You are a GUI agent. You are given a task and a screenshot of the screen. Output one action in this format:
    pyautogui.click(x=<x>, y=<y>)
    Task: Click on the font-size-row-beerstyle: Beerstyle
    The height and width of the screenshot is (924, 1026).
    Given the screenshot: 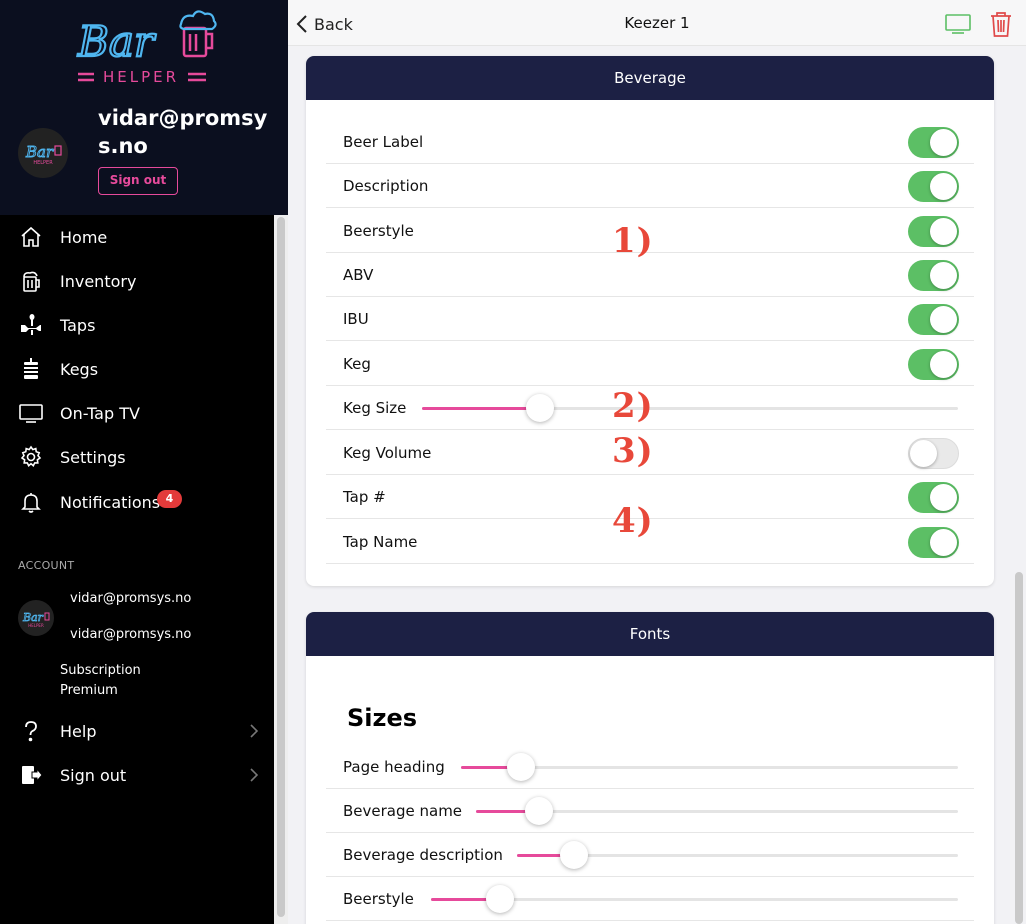 What is the action you would take?
    pyautogui.click(x=650, y=899)
    